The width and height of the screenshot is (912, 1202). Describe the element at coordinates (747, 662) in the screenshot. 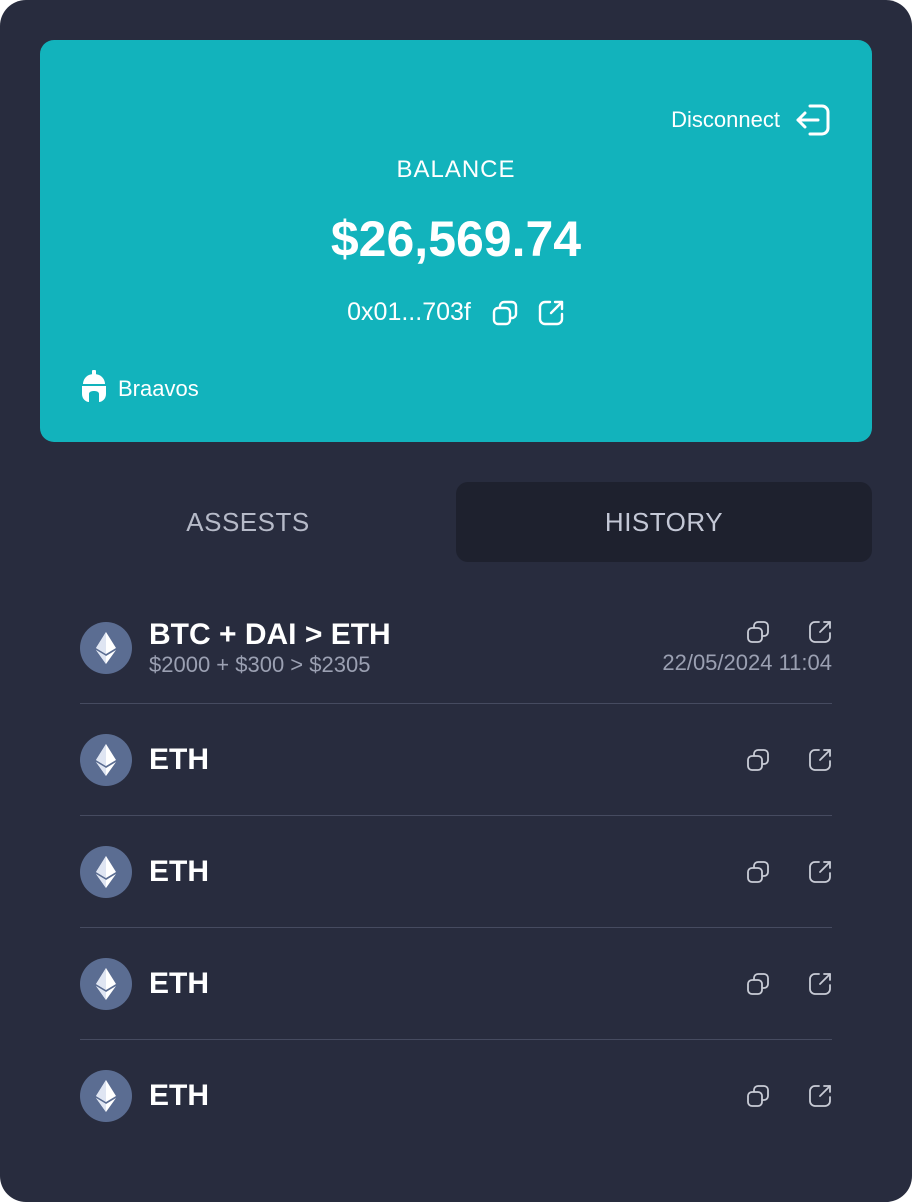

I see `transaction-date: 22/05/2024 11:04` at that location.